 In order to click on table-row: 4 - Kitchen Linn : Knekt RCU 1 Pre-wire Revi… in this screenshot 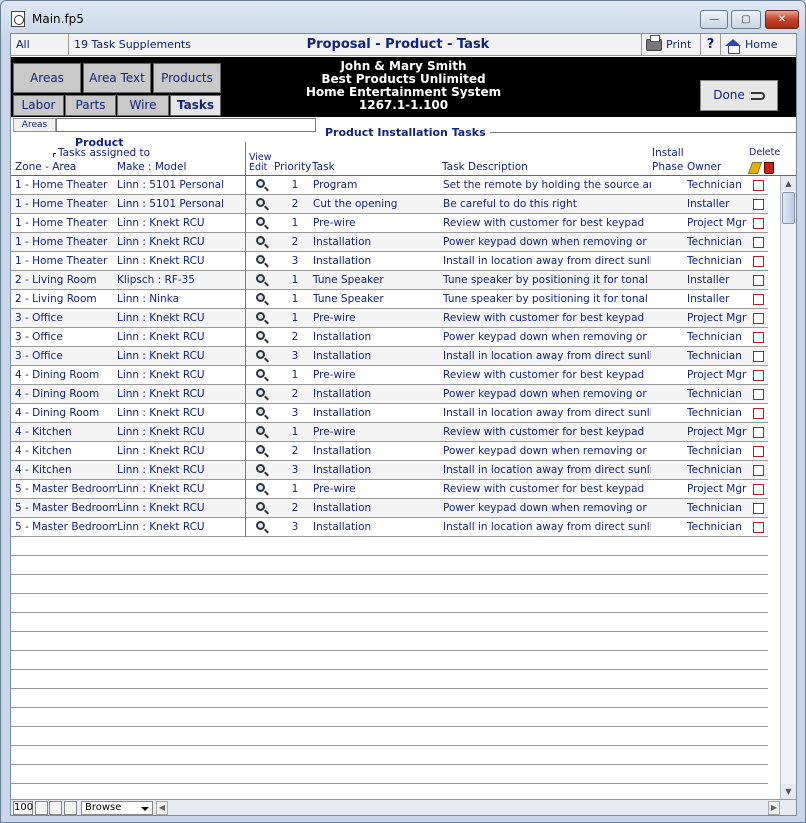, I will do `click(389, 432)`.